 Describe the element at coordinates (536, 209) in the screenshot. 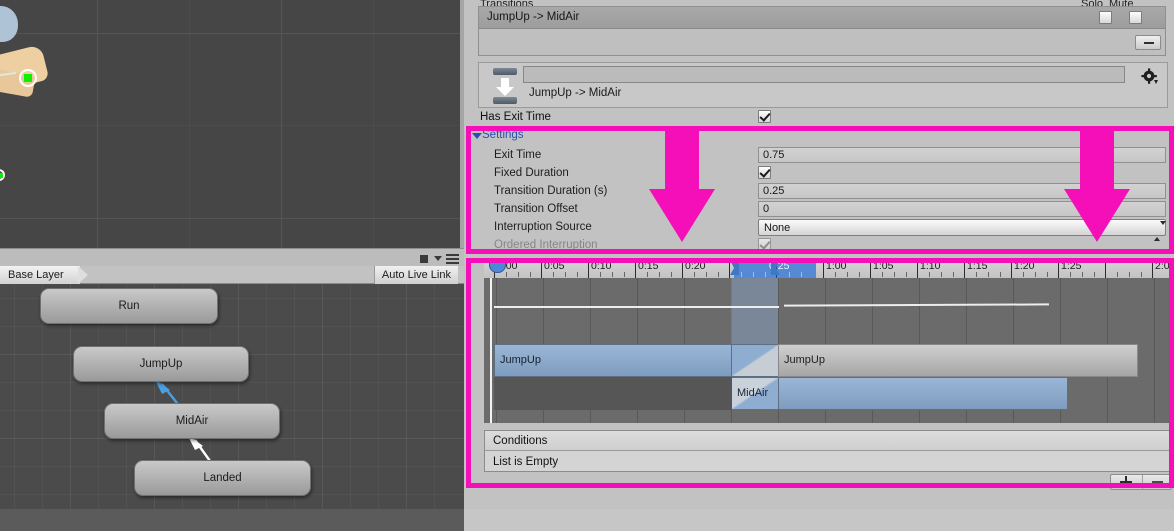

I see `setting-label: Transition Offset` at that location.